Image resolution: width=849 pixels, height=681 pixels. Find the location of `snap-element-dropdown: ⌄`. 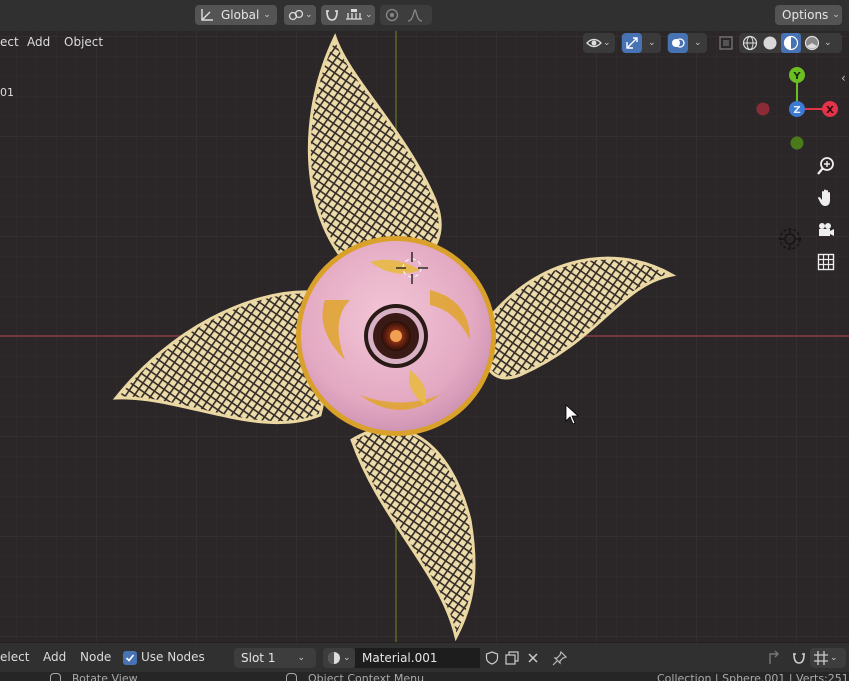

snap-element-dropdown: ⌄ is located at coordinates (828, 658).